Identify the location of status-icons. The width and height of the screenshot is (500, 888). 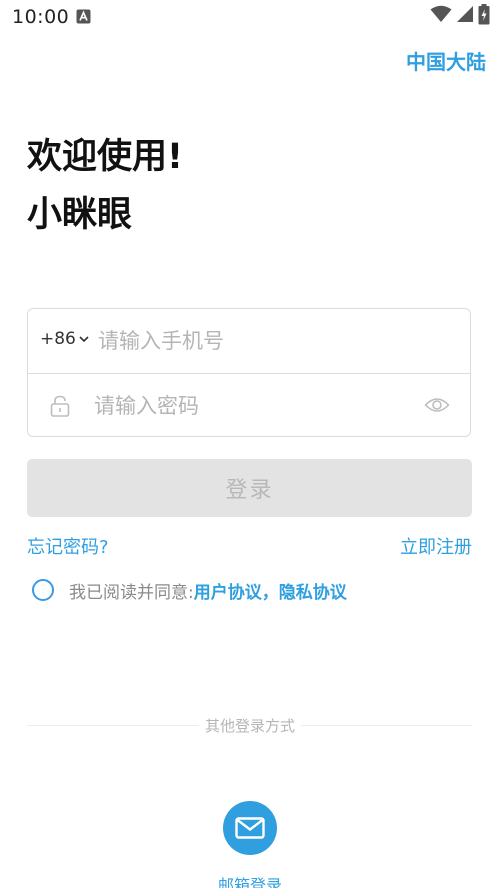
(460, 16).